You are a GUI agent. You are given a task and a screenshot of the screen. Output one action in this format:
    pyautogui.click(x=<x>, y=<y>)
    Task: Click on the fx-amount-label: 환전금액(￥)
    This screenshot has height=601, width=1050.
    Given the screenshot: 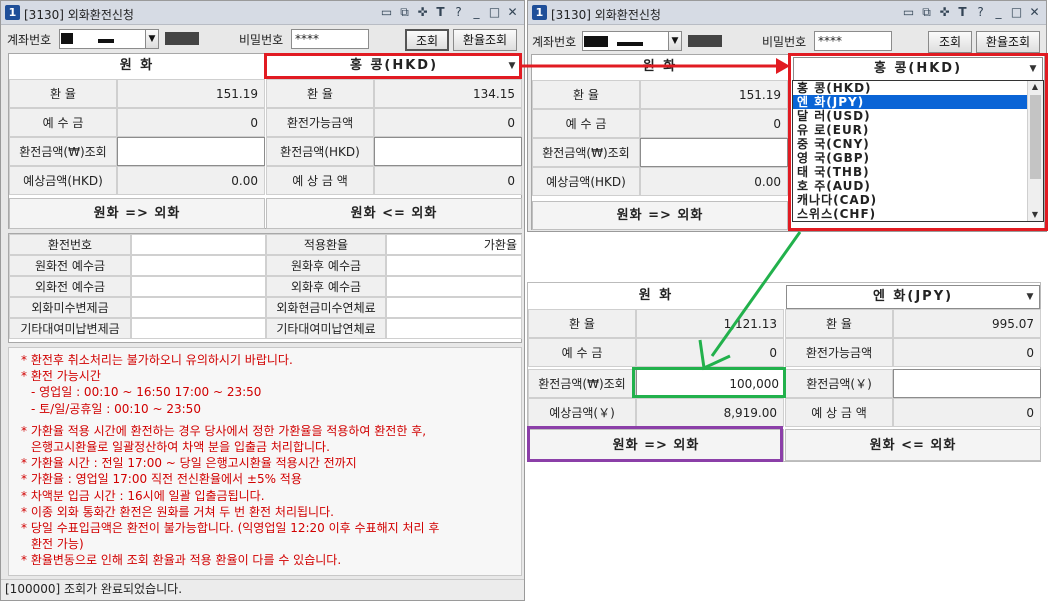 What is the action you would take?
    pyautogui.click(x=839, y=383)
    